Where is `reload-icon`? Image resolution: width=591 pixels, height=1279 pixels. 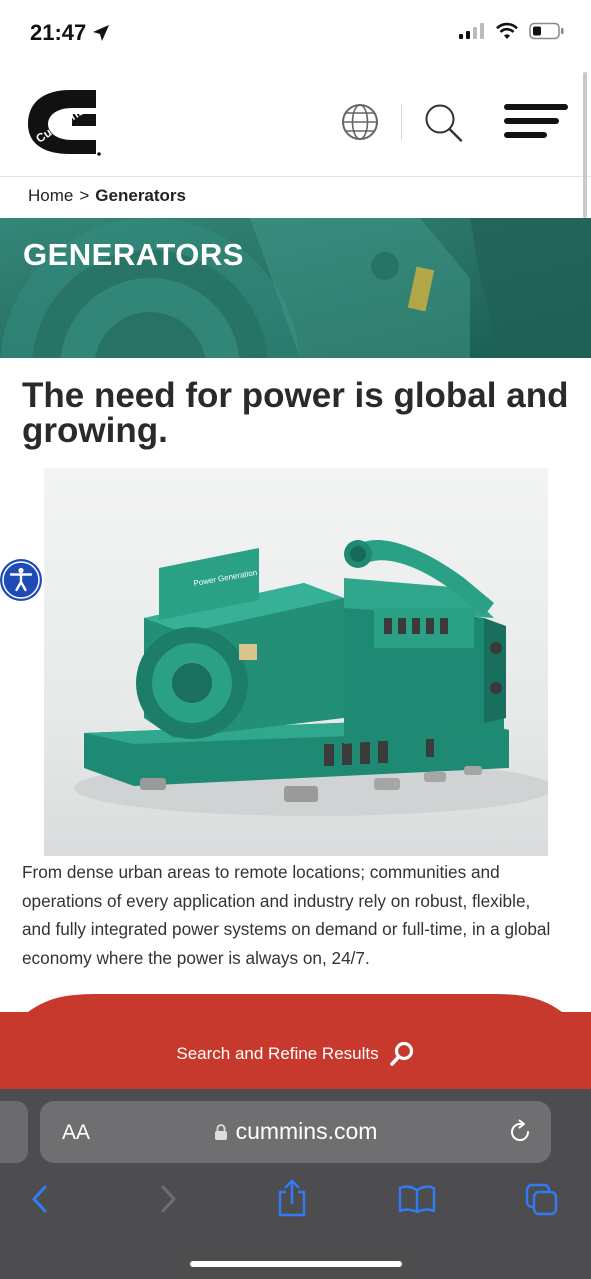
reload-icon is located at coordinates (520, 1132).